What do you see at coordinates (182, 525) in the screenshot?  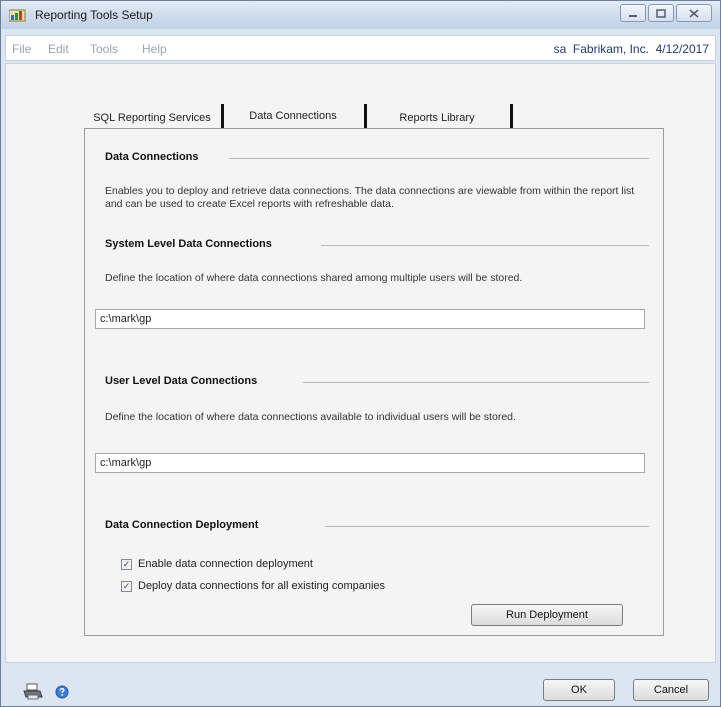 I see `section-heading-deployment: Data Connection Deployment` at bounding box center [182, 525].